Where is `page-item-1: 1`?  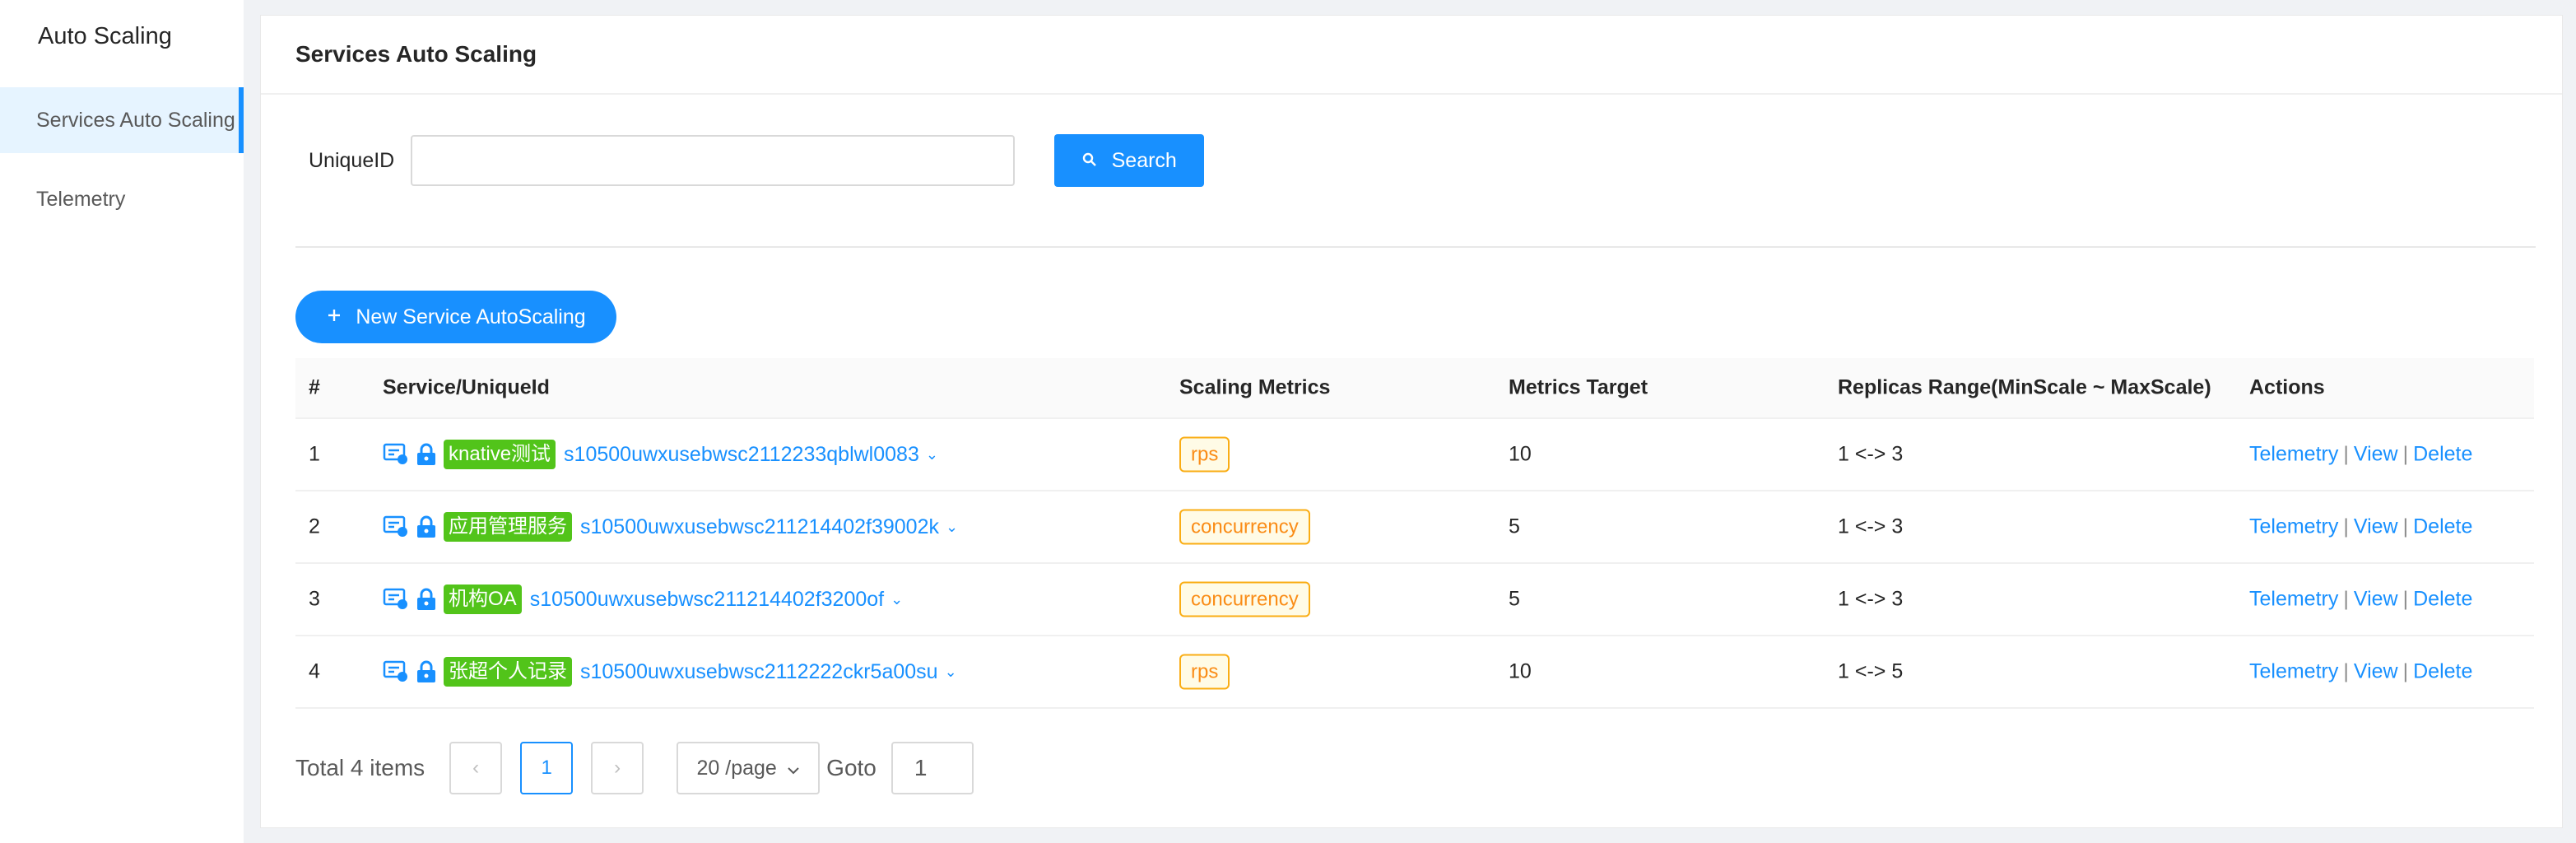
page-item-1: 1 is located at coordinates (547, 768).